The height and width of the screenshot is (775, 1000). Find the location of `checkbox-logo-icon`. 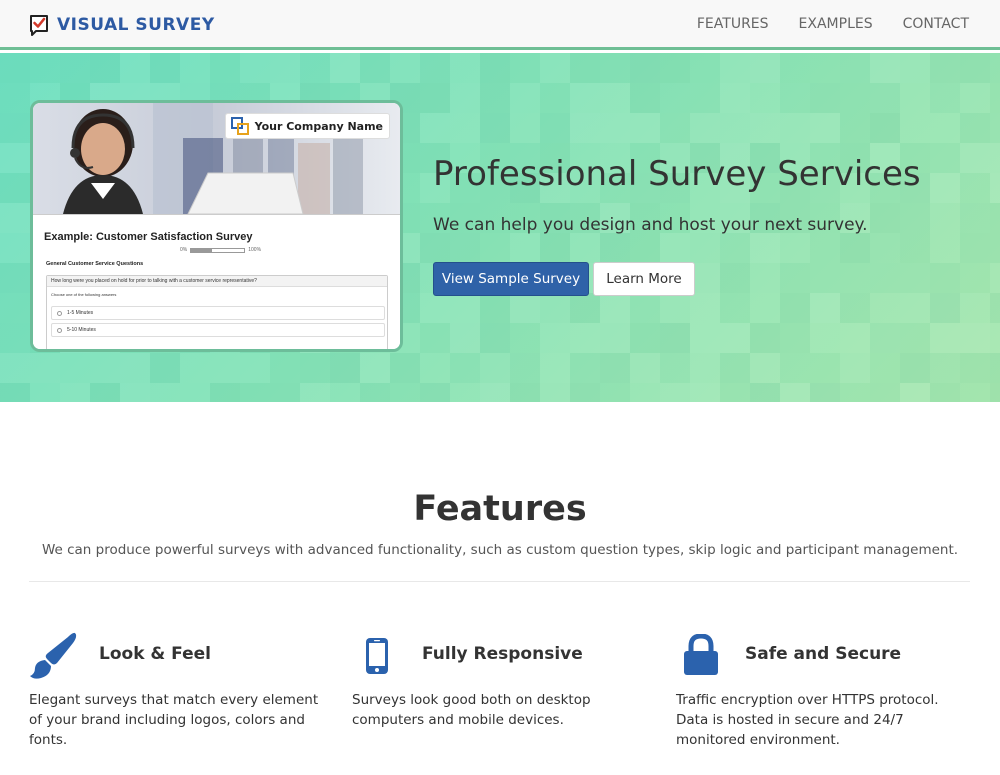

checkbox-logo-icon is located at coordinates (39, 25).